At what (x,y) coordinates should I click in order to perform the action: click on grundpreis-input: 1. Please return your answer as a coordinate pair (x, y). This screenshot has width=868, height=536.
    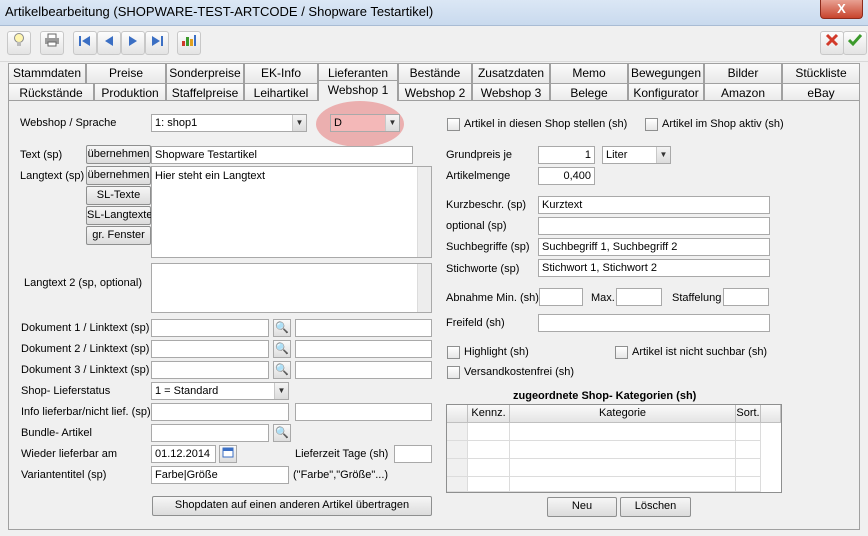
    Looking at the image, I should click on (566, 155).